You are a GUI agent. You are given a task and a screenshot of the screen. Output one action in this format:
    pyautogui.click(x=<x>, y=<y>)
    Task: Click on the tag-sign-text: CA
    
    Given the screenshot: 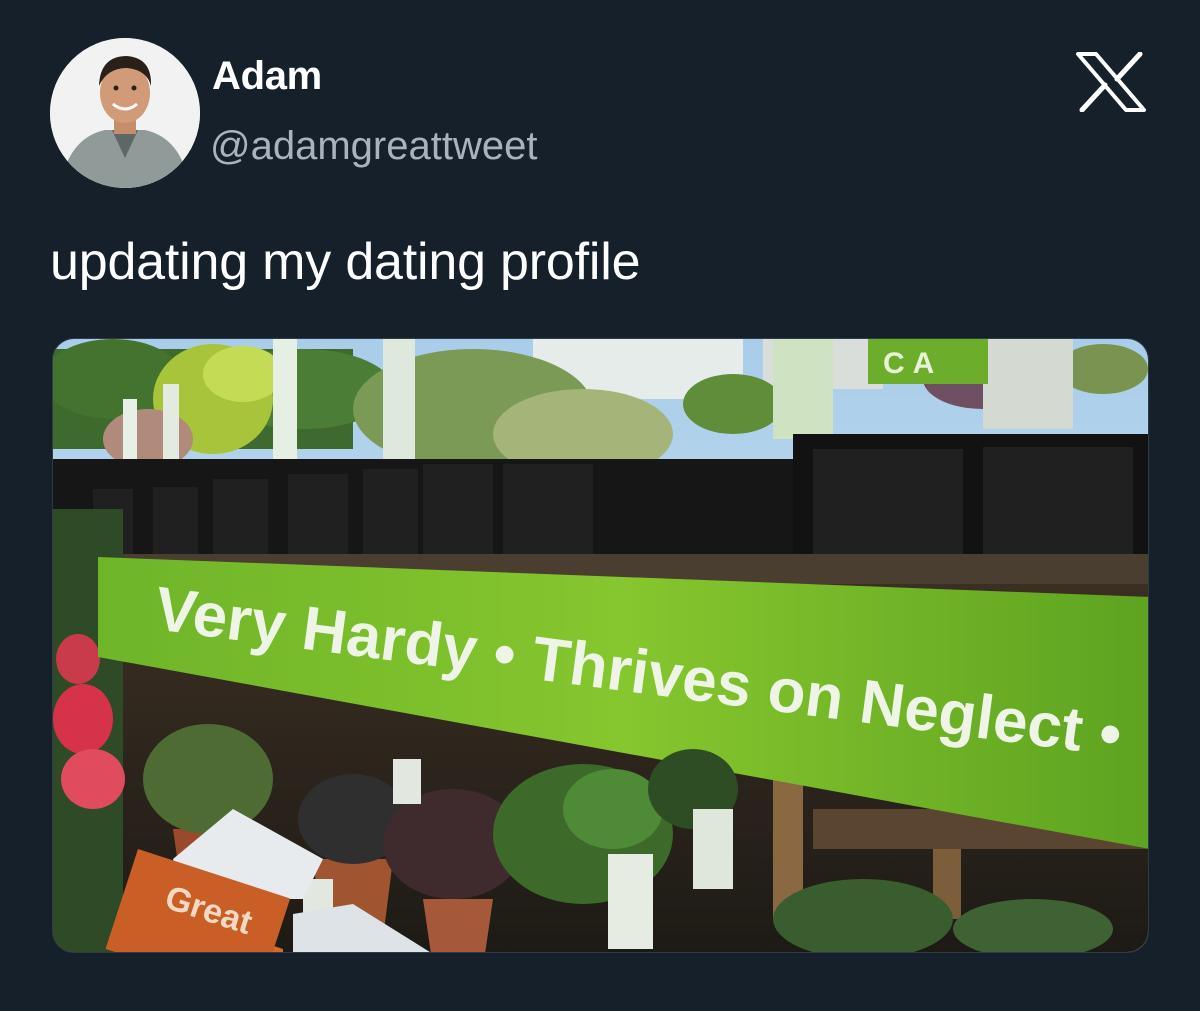 What is the action you would take?
    pyautogui.click(x=912, y=363)
    